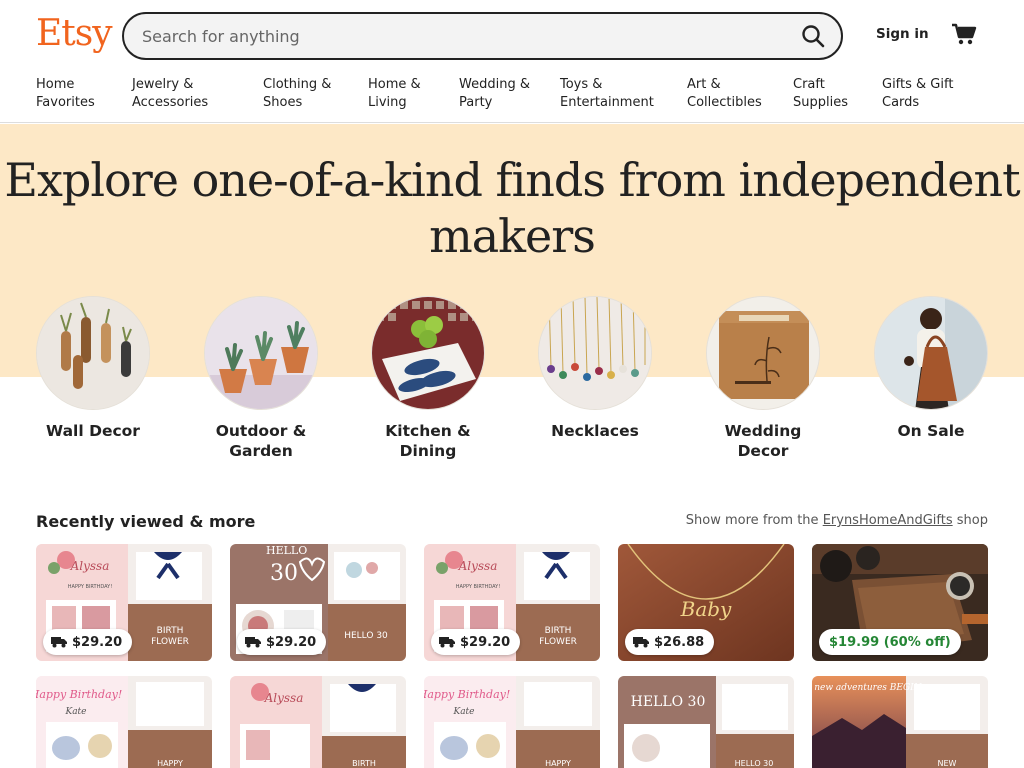 The image size is (1024, 768). What do you see at coordinates (668, 702) in the screenshot?
I see `card-name-text: HELLO 30` at bounding box center [668, 702].